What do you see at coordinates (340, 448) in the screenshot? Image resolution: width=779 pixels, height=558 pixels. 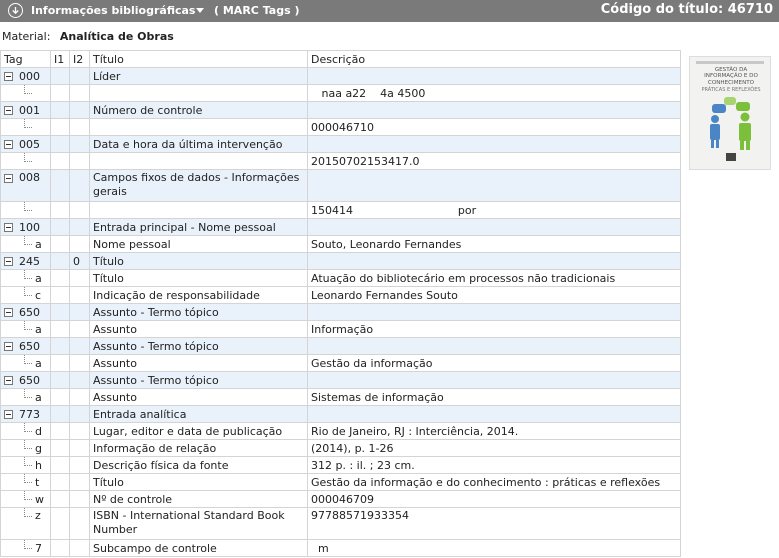 I see `subfield-row: g Informação de relação (2014), p. 1-26` at bounding box center [340, 448].